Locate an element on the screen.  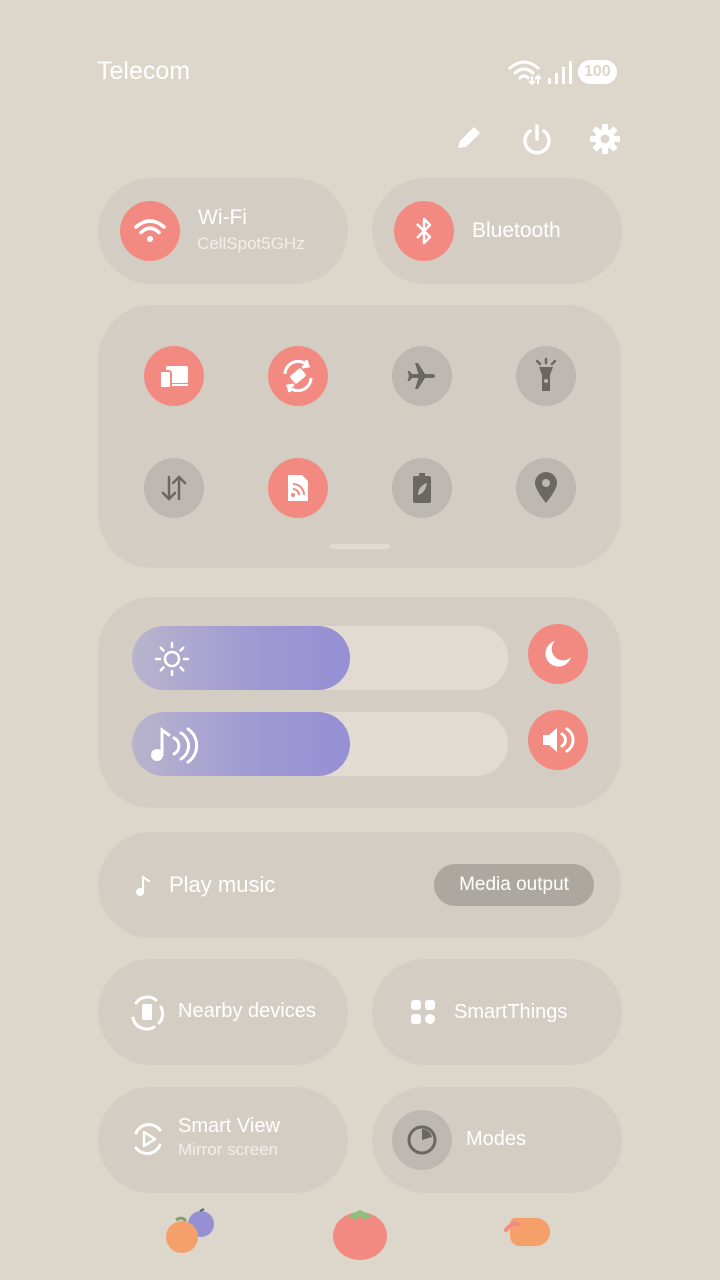
nearby-devices-label: Nearby devices is located at coordinates (247, 1011).